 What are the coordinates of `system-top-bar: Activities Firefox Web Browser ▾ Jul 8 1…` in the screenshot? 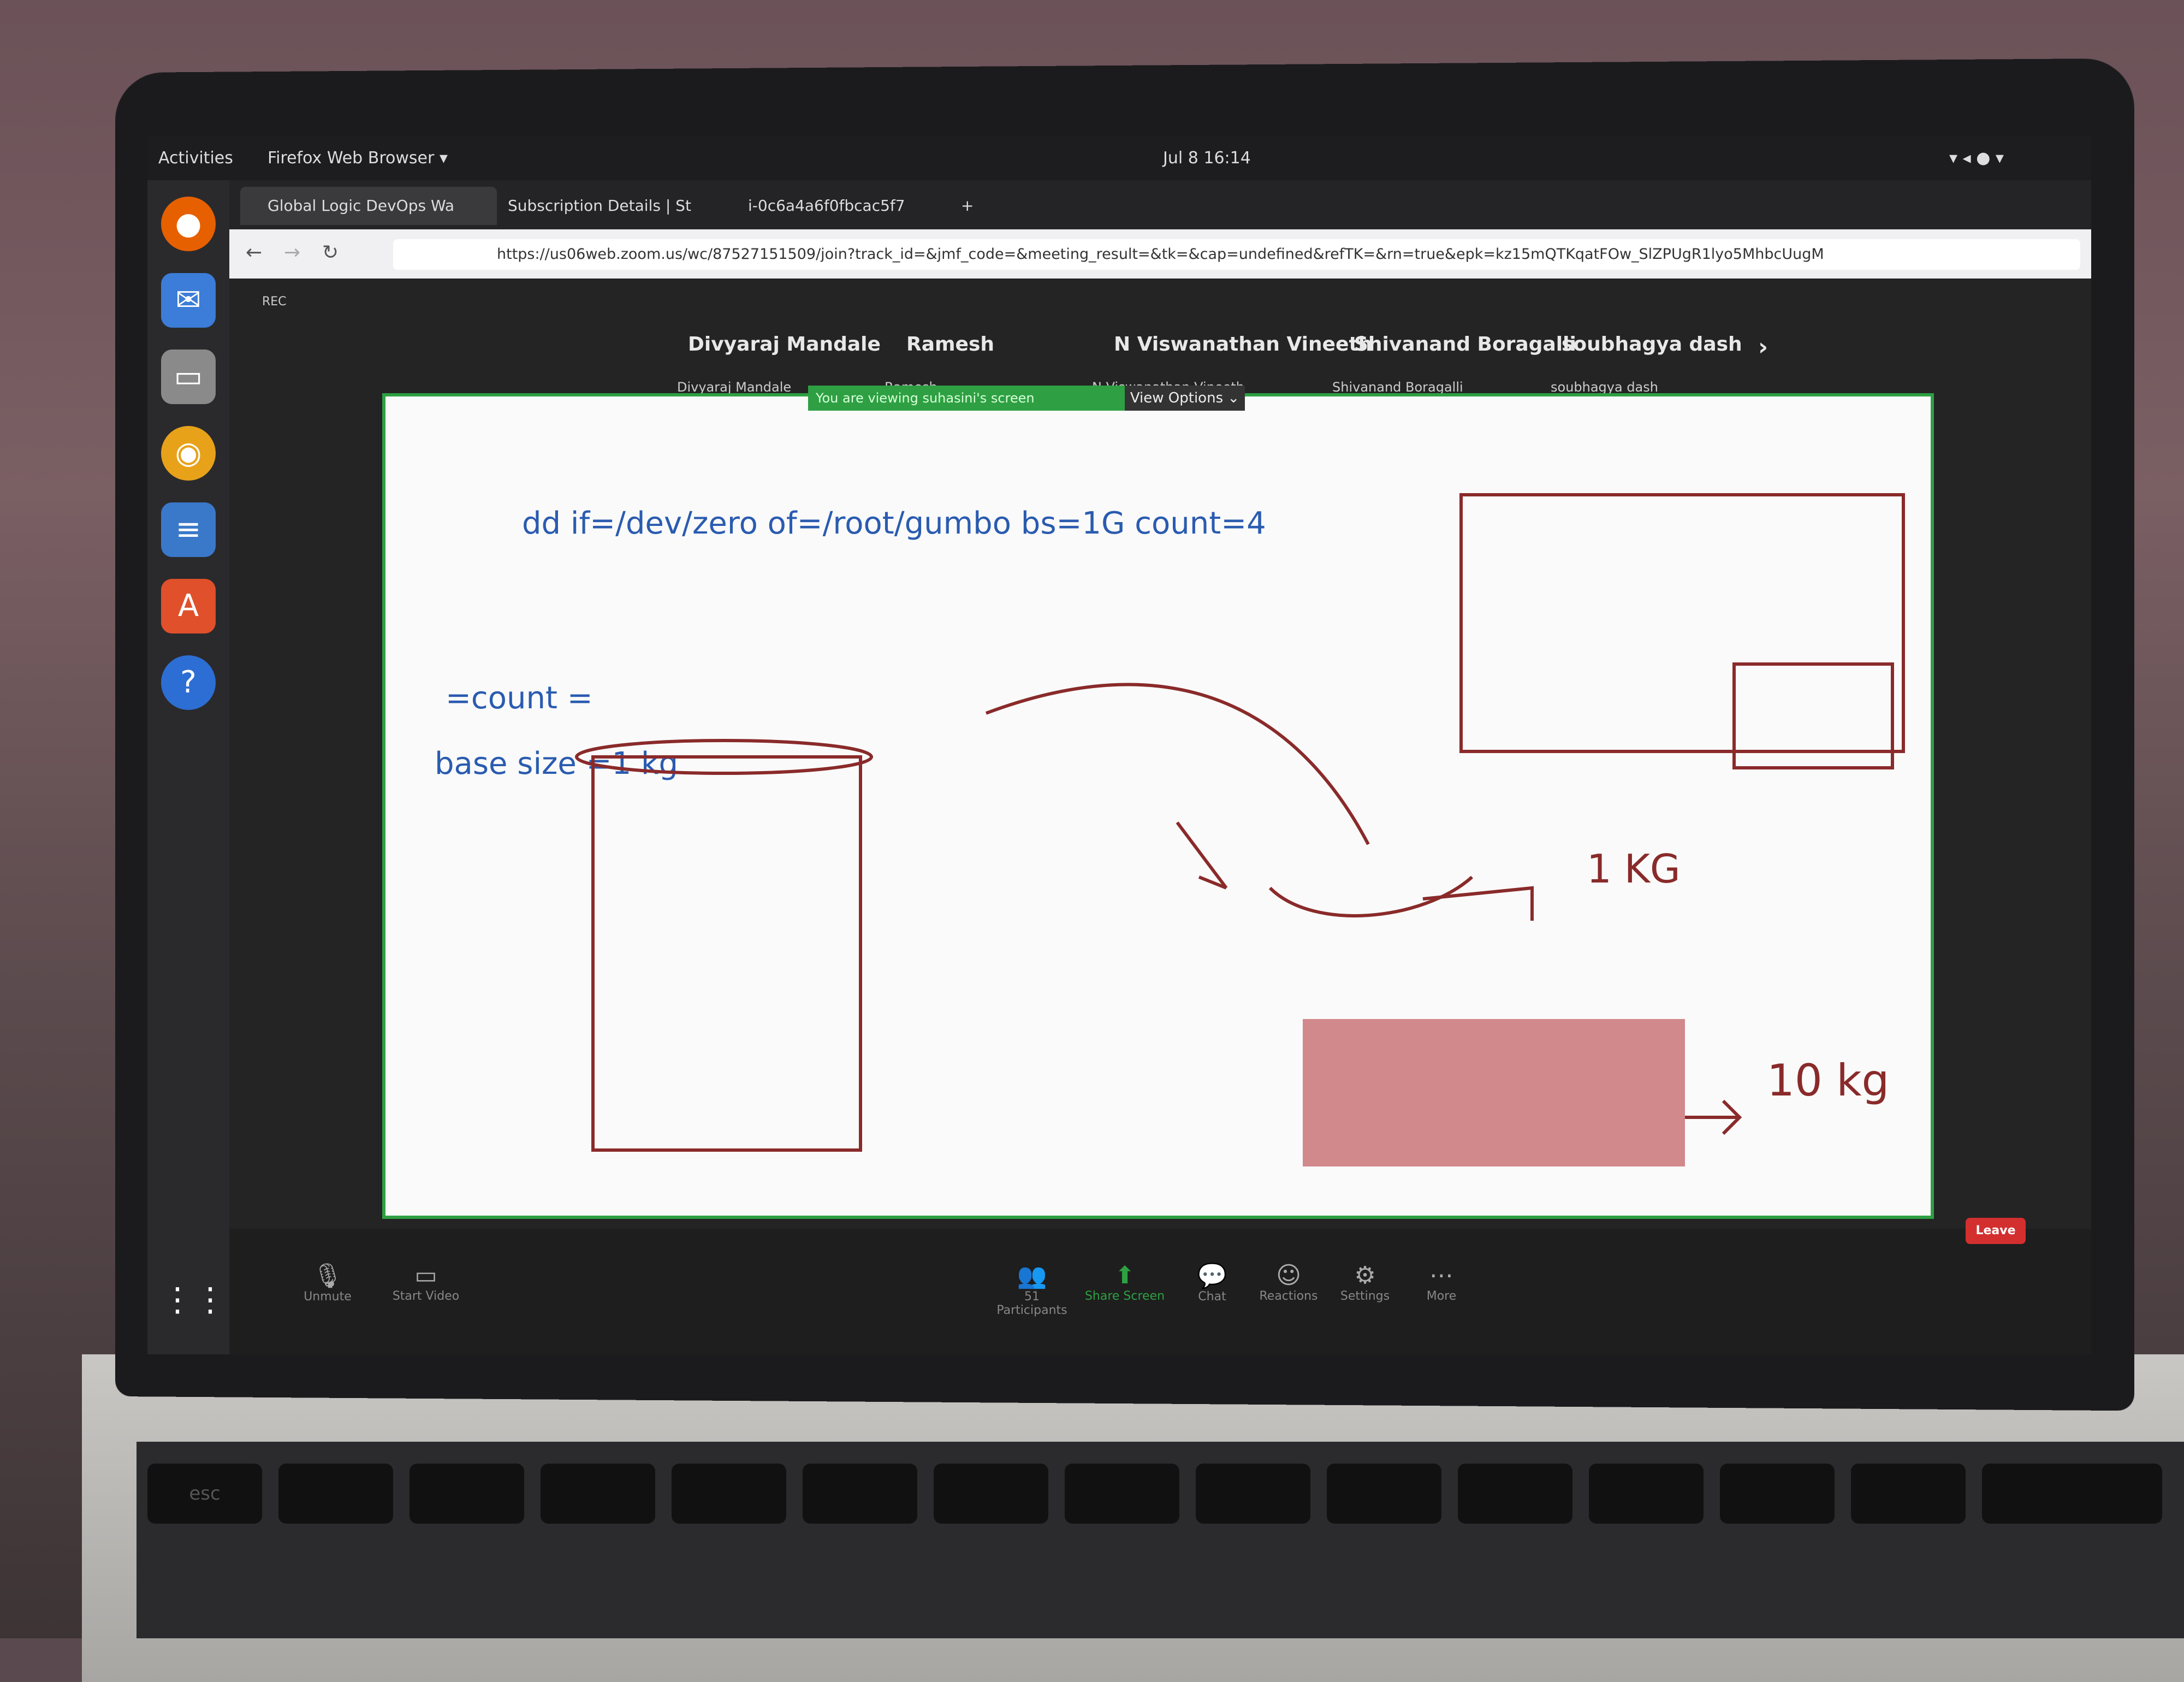 It's located at (1119, 158).